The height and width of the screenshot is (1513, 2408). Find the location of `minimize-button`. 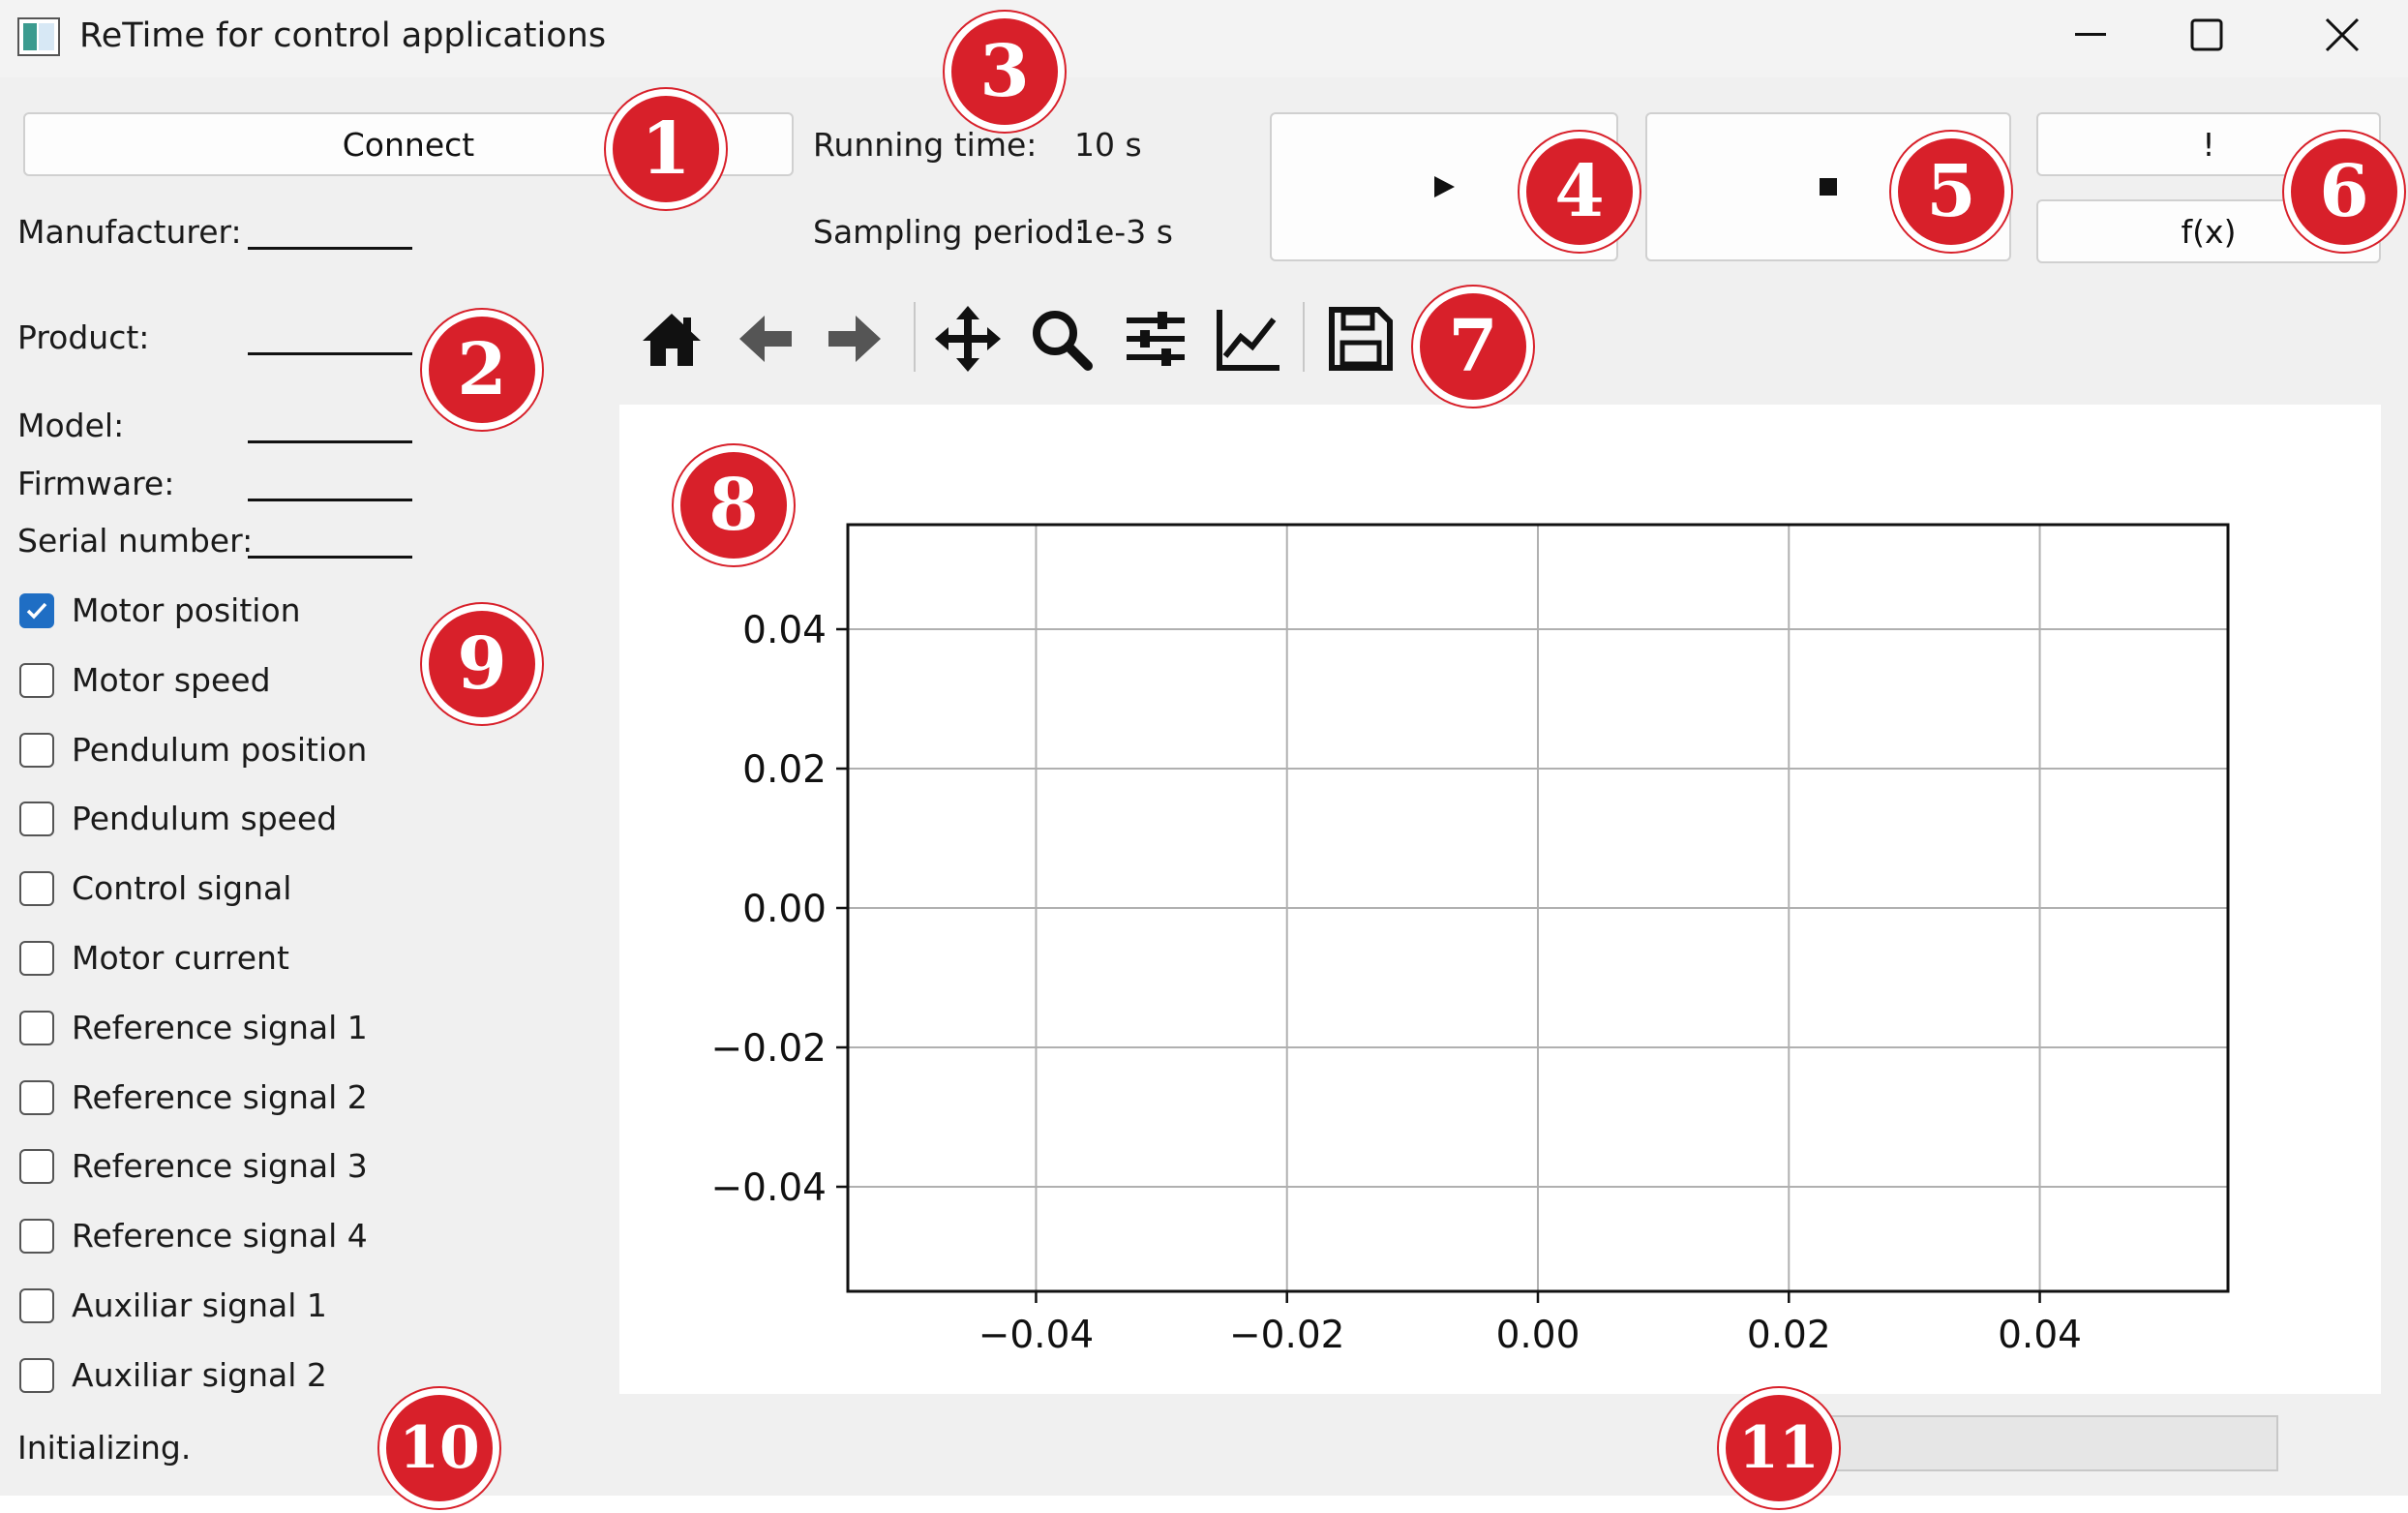

minimize-button is located at coordinates (2090, 36).